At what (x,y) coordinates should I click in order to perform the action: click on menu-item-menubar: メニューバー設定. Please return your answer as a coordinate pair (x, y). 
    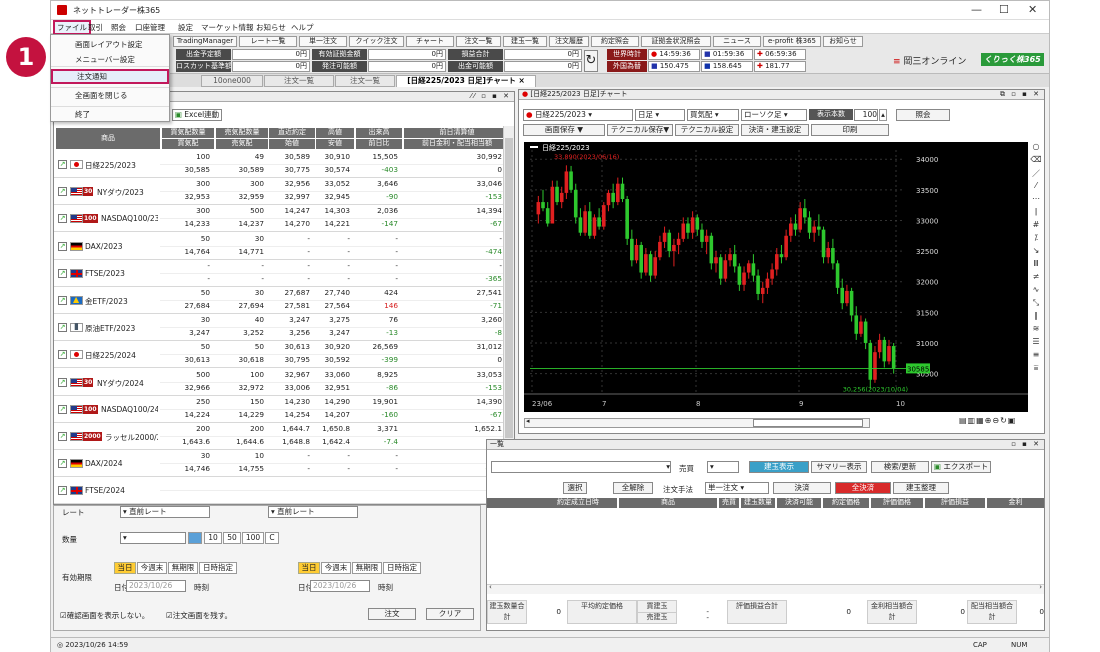
    Looking at the image, I should click on (110, 59).